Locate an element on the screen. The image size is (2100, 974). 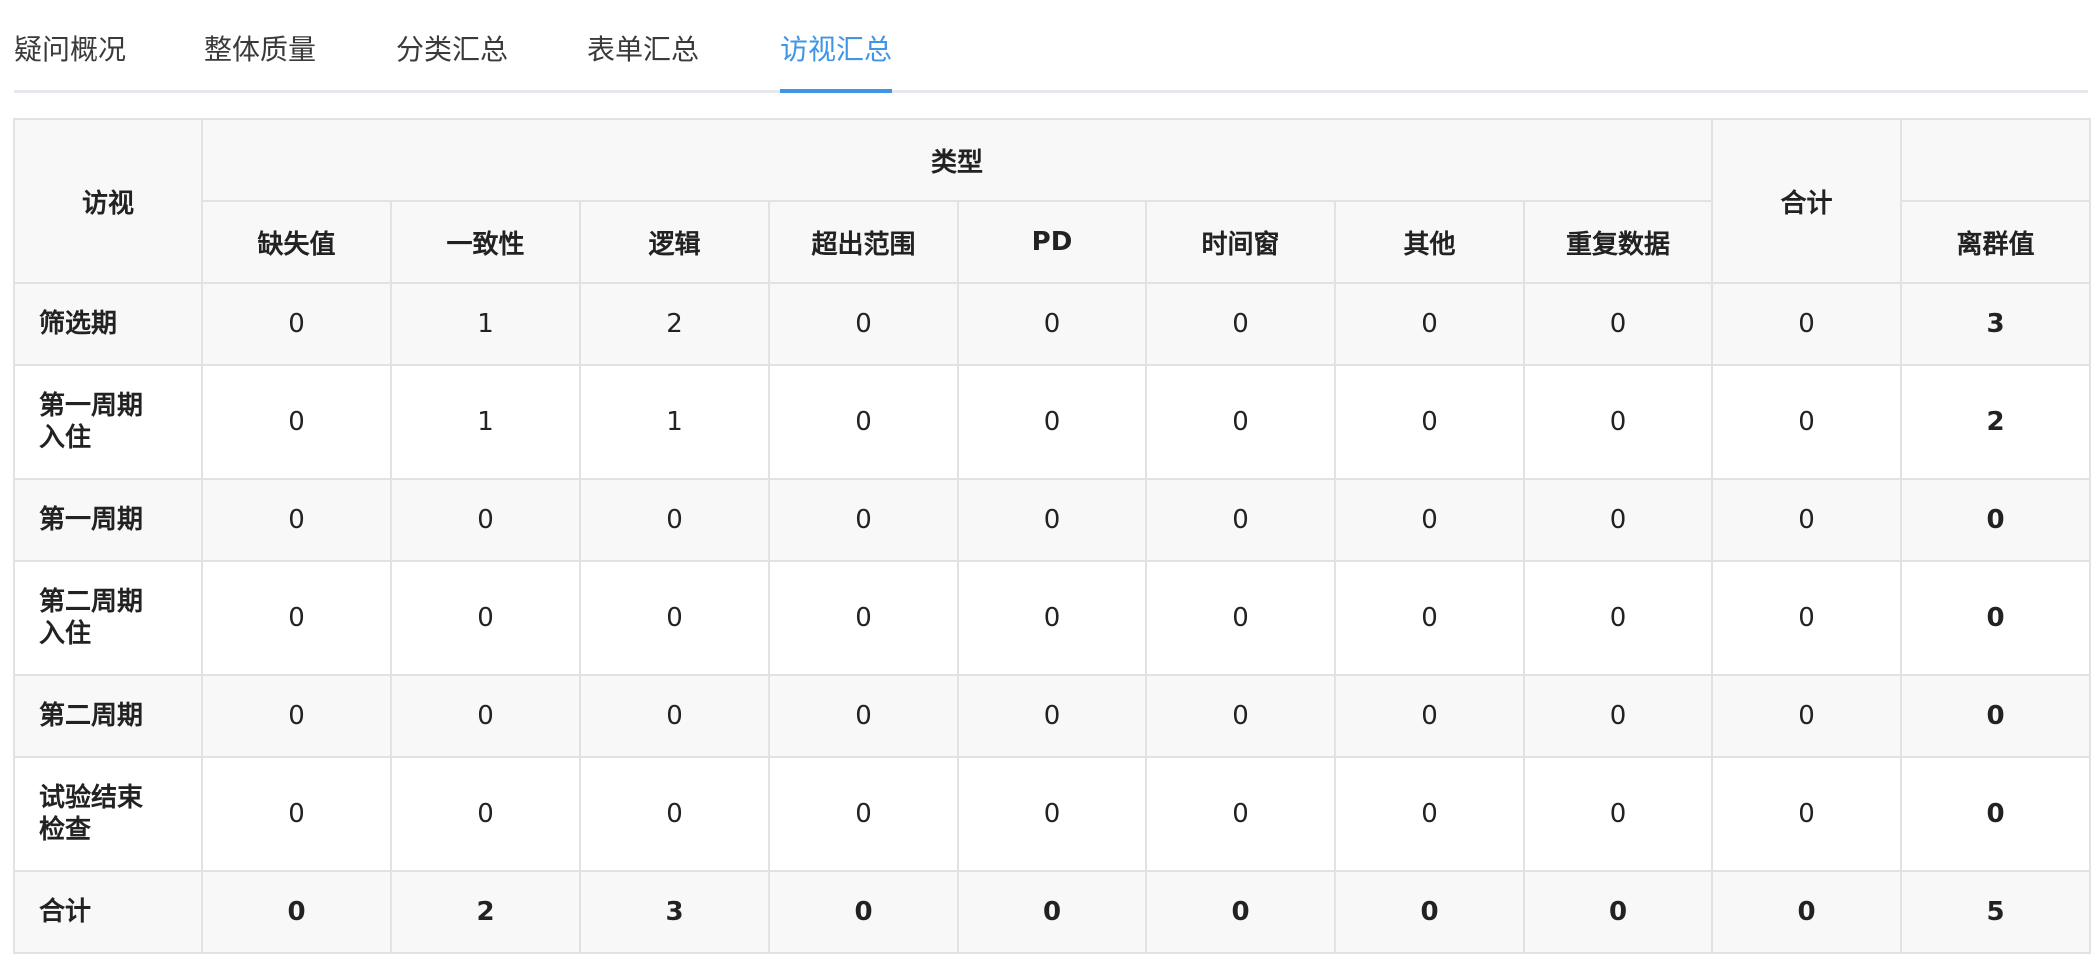
table-row: 第一周期 入住 0 1 1 0 0 0 0 0 0 2 is located at coordinates (1052, 422).